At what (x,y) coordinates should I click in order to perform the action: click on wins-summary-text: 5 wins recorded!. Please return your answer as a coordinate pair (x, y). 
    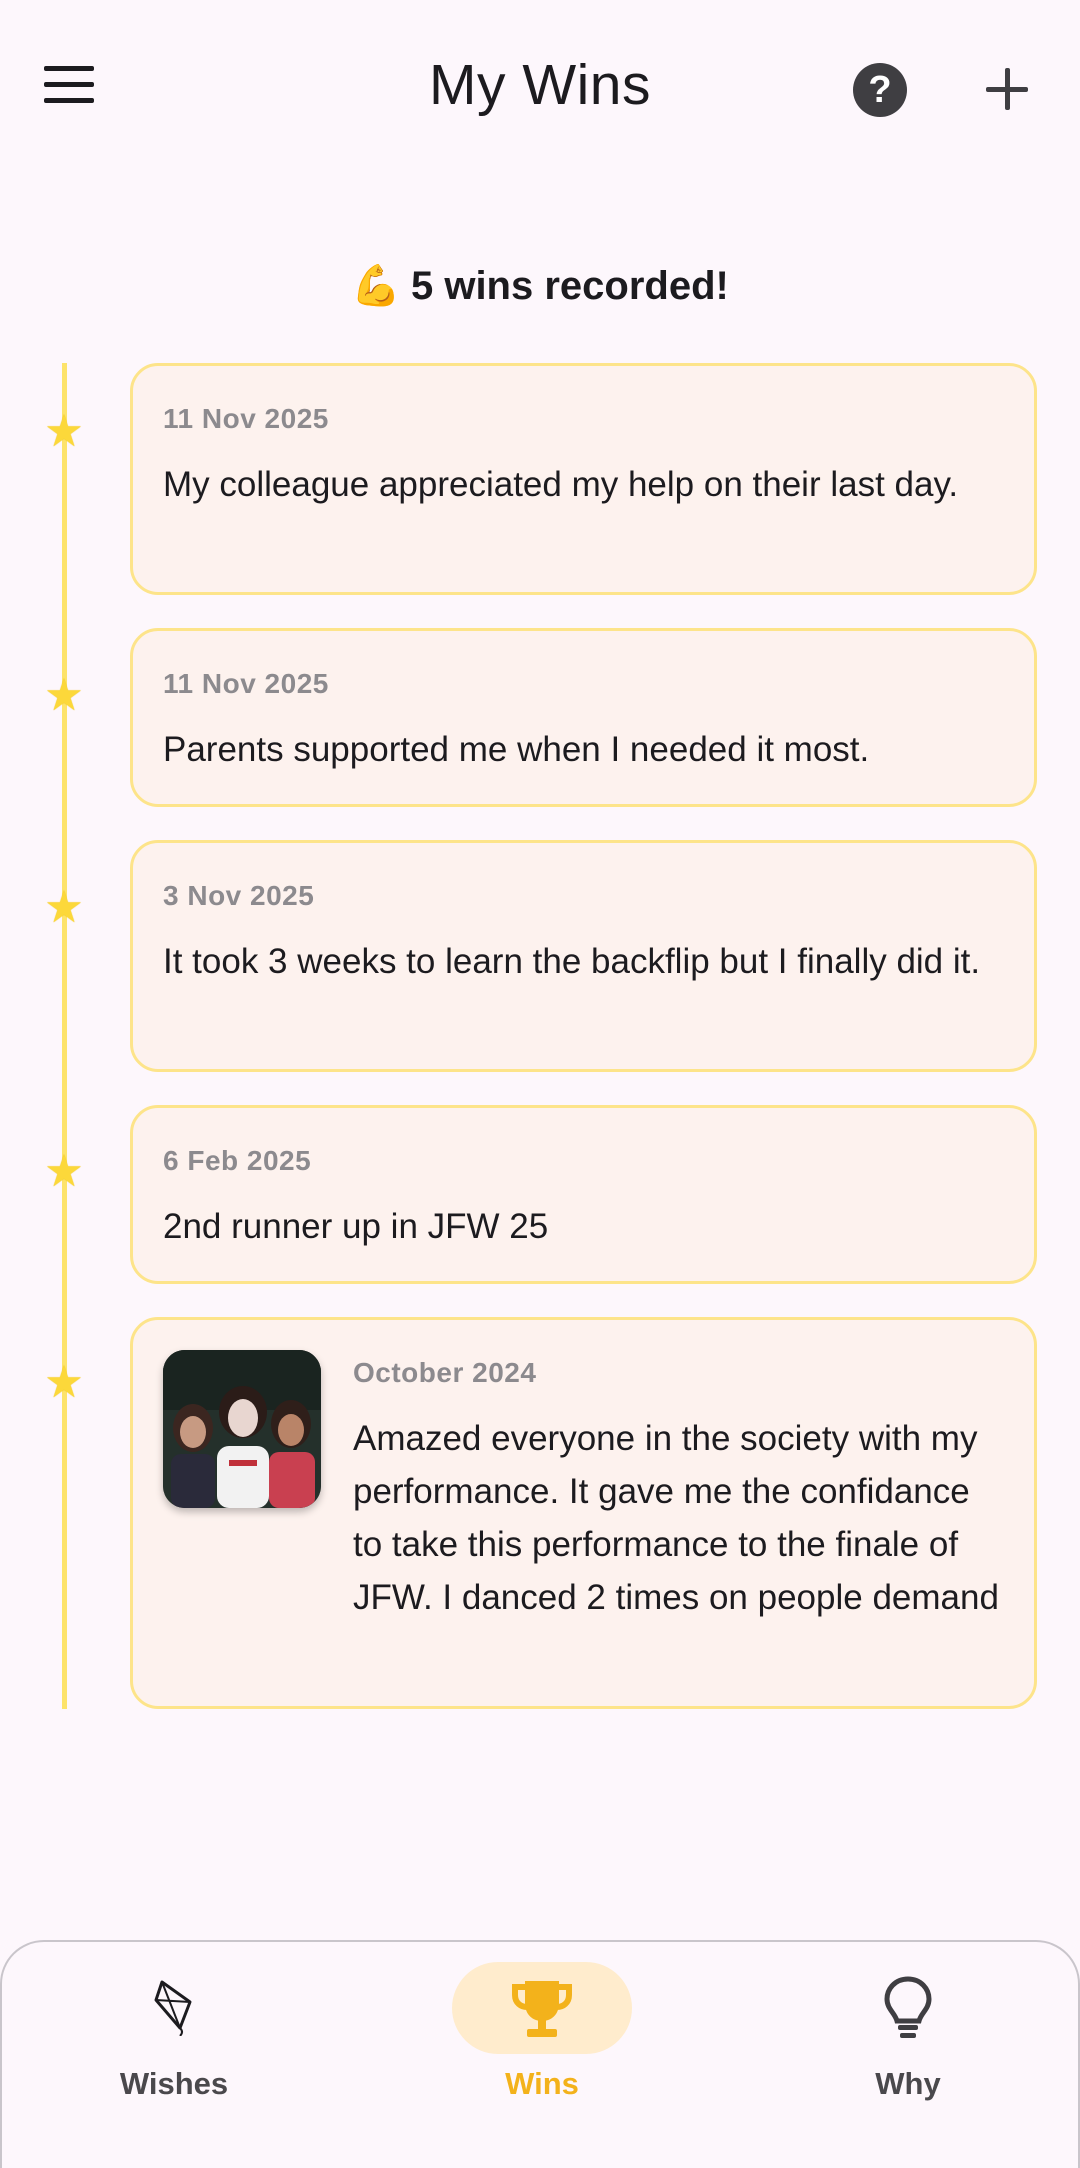
    Looking at the image, I should click on (569, 286).